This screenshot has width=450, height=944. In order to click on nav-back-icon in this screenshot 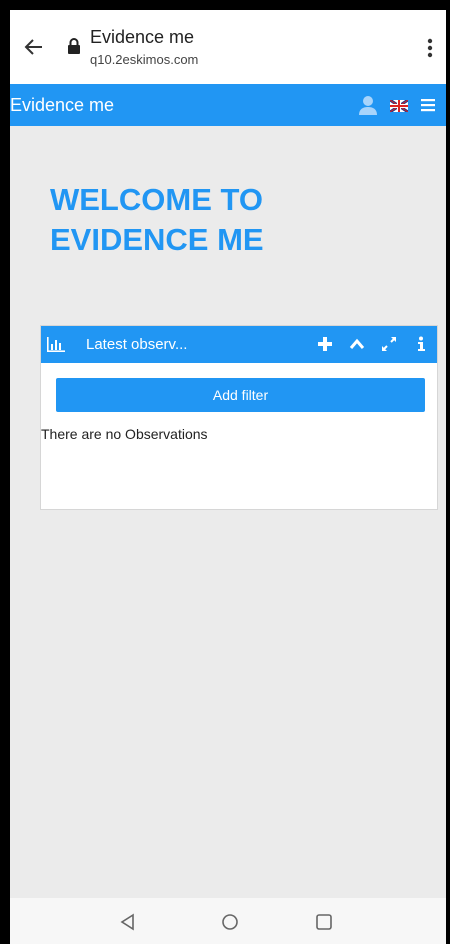, I will do `click(128, 922)`.